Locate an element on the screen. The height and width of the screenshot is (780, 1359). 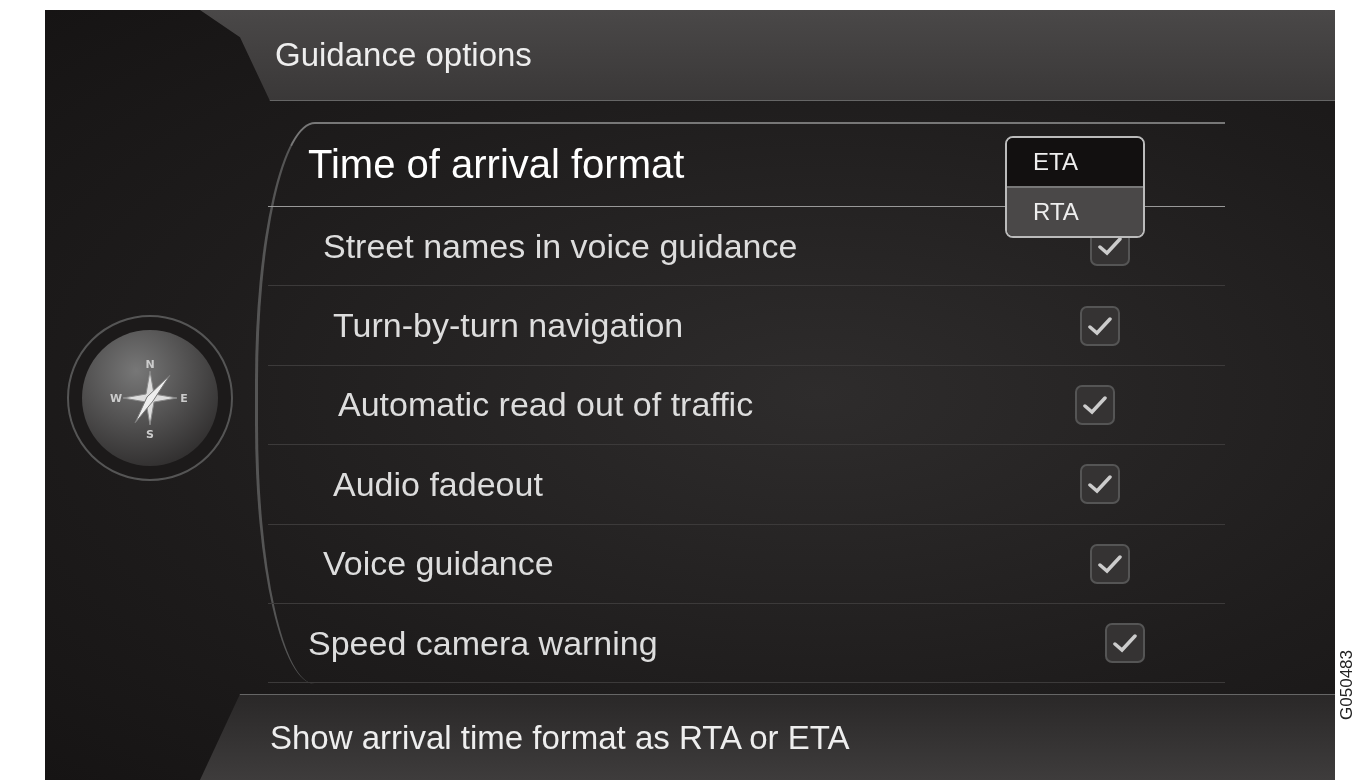
option-label: Street names in voice guidance is located at coordinates (560, 246).